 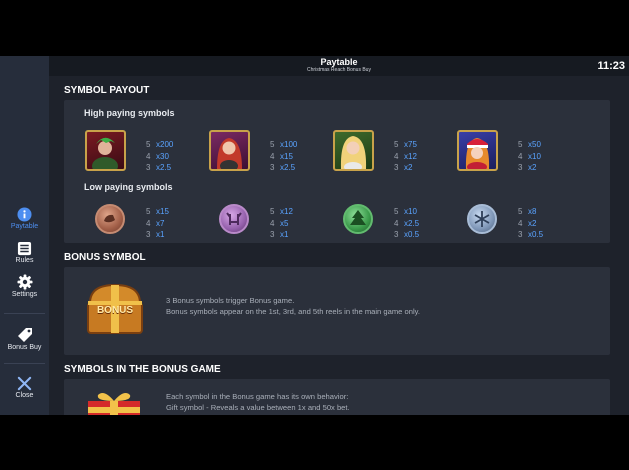 I want to click on payout-list: 5 x8 4 x2 3 x0.5, so click(x=530, y=223).